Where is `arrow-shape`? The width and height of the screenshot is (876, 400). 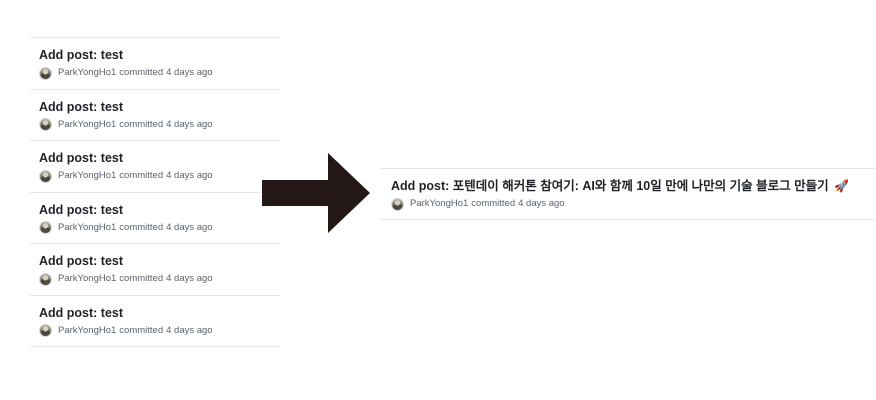 arrow-shape is located at coordinates (316, 193).